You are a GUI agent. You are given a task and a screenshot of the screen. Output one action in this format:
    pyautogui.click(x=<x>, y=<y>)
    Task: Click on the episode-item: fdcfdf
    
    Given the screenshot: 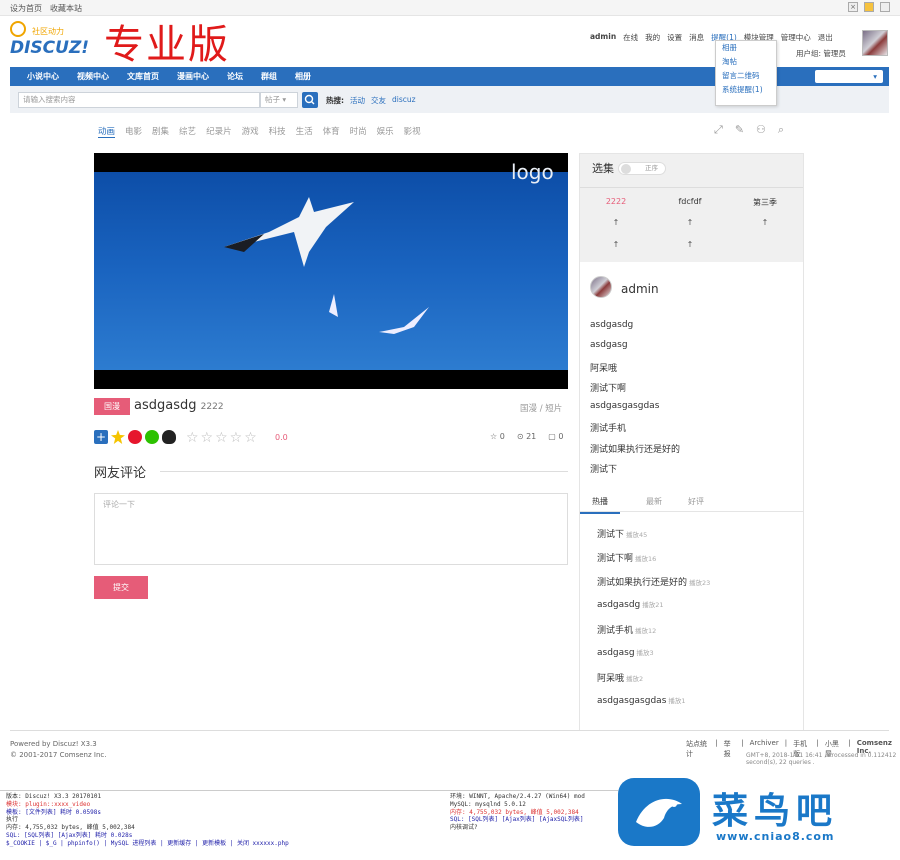 What is the action you would take?
    pyautogui.click(x=690, y=201)
    